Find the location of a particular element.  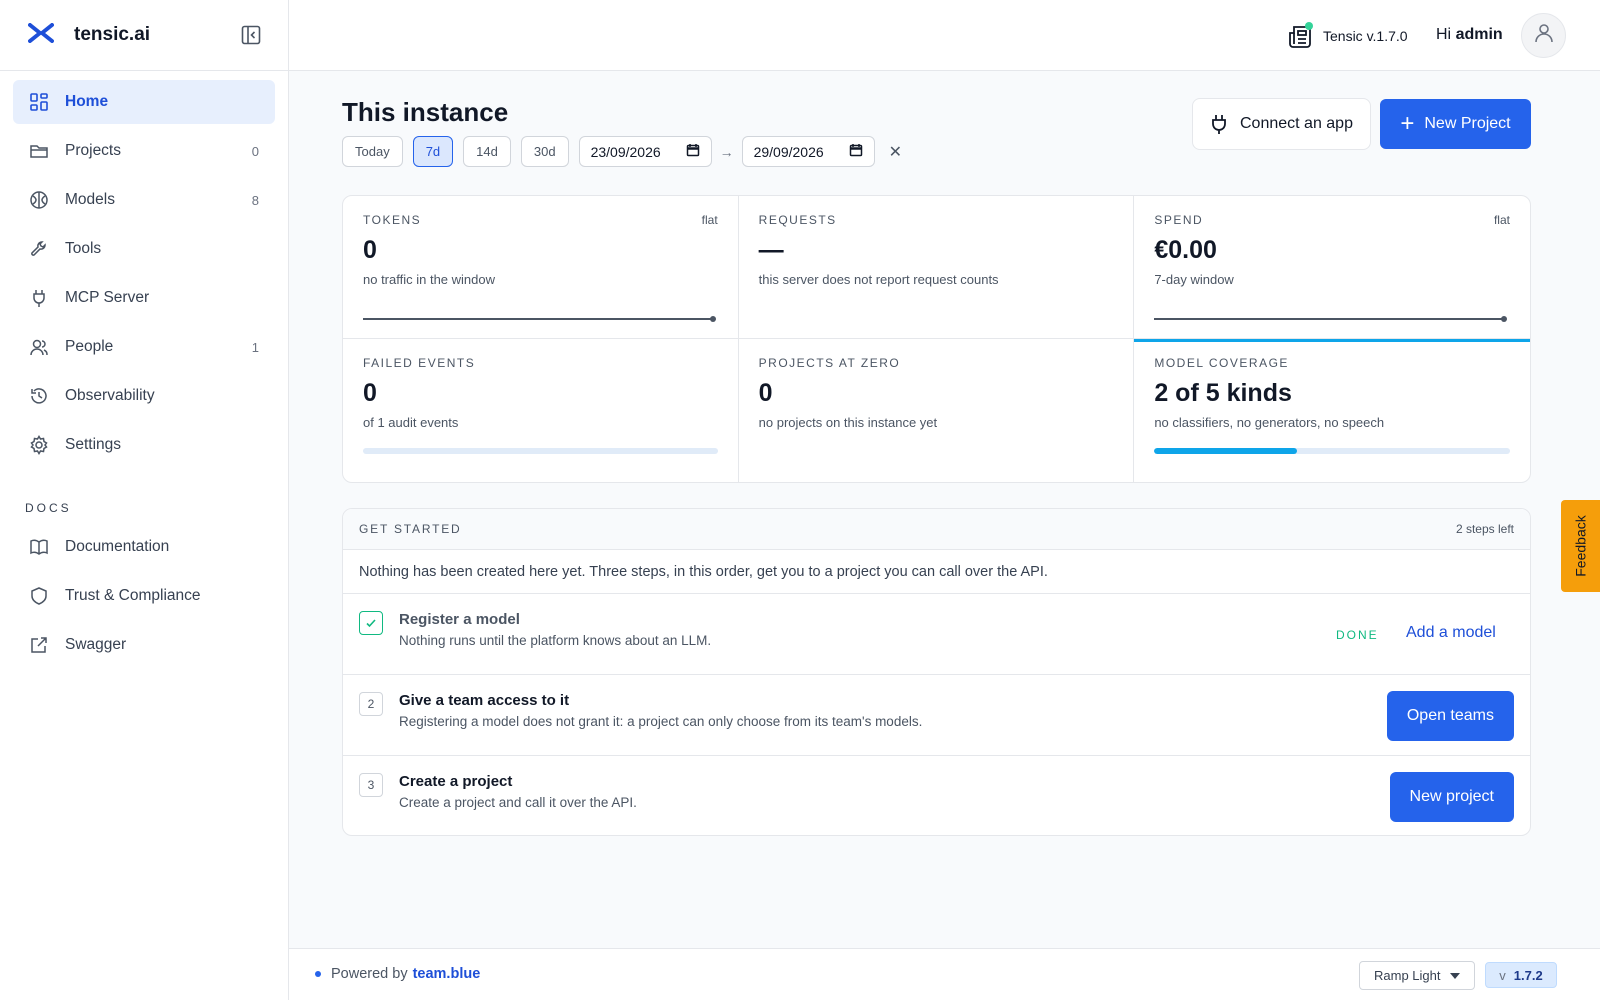

stat-subtitle: no traffic in the window is located at coordinates (429, 279).